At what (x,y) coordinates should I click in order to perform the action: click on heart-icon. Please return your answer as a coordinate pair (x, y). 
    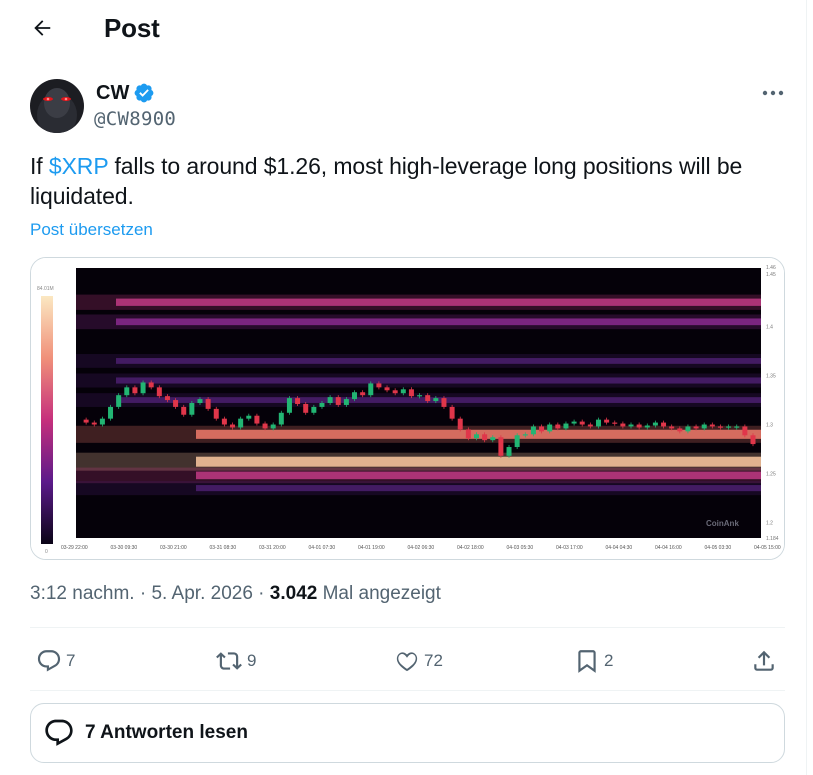
    Looking at the image, I should click on (407, 662).